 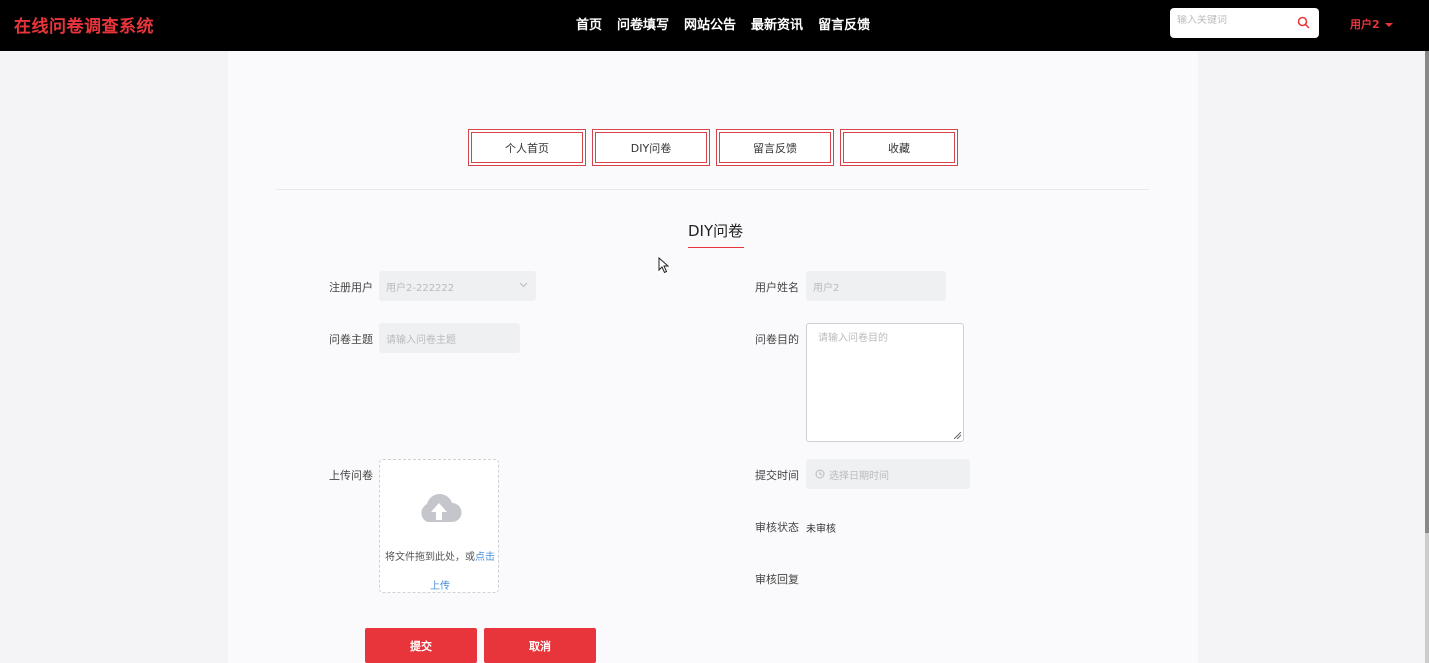 What do you see at coordinates (777, 475) in the screenshot?
I see `submit-time-label: 提交时间` at bounding box center [777, 475].